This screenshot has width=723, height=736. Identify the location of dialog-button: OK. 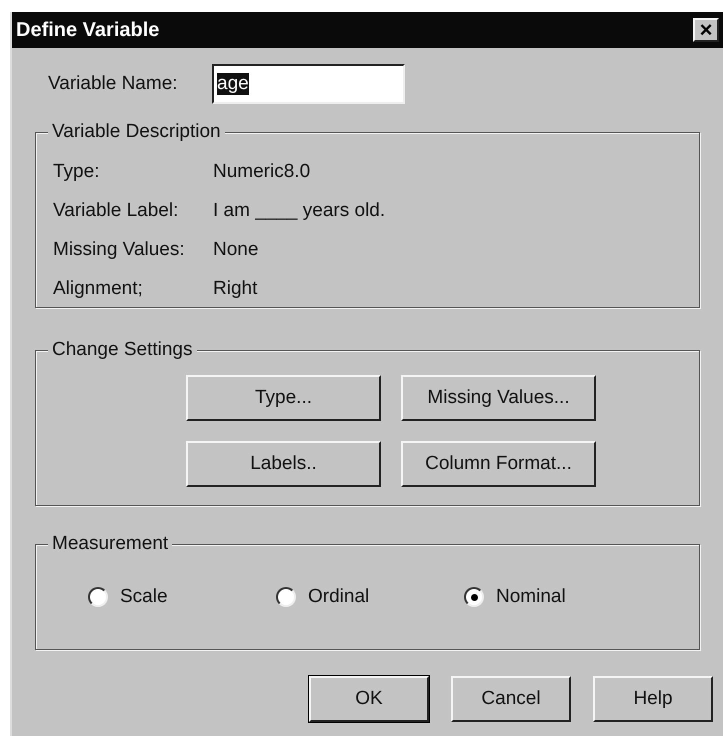
(369, 699).